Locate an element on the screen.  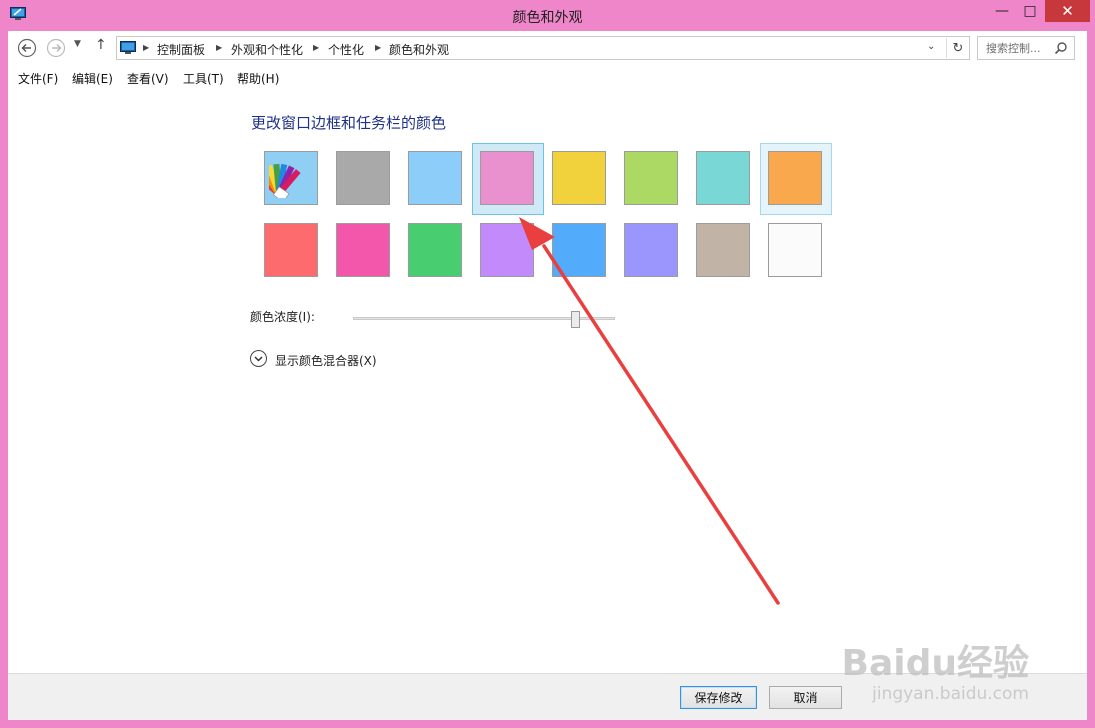
minimize-button: — is located at coordinates (1002, 11).